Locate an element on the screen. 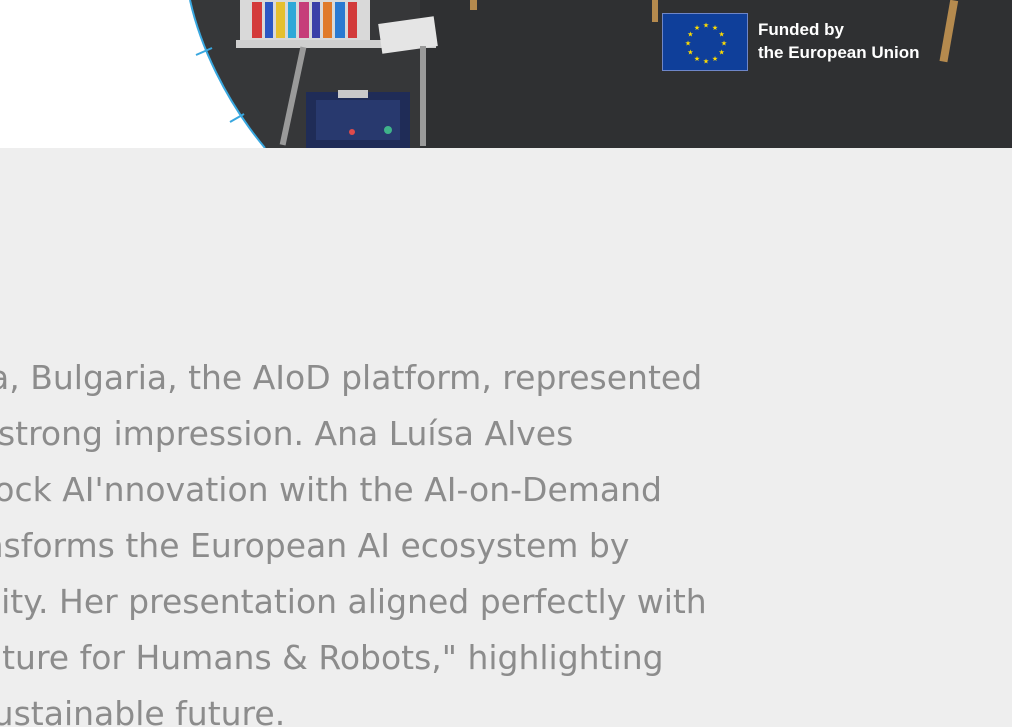  eu-flag-icon: ★ ★ ★ ★ ★ ★ ★ ★ ★ ★ ★ ★ is located at coordinates (705, 42).